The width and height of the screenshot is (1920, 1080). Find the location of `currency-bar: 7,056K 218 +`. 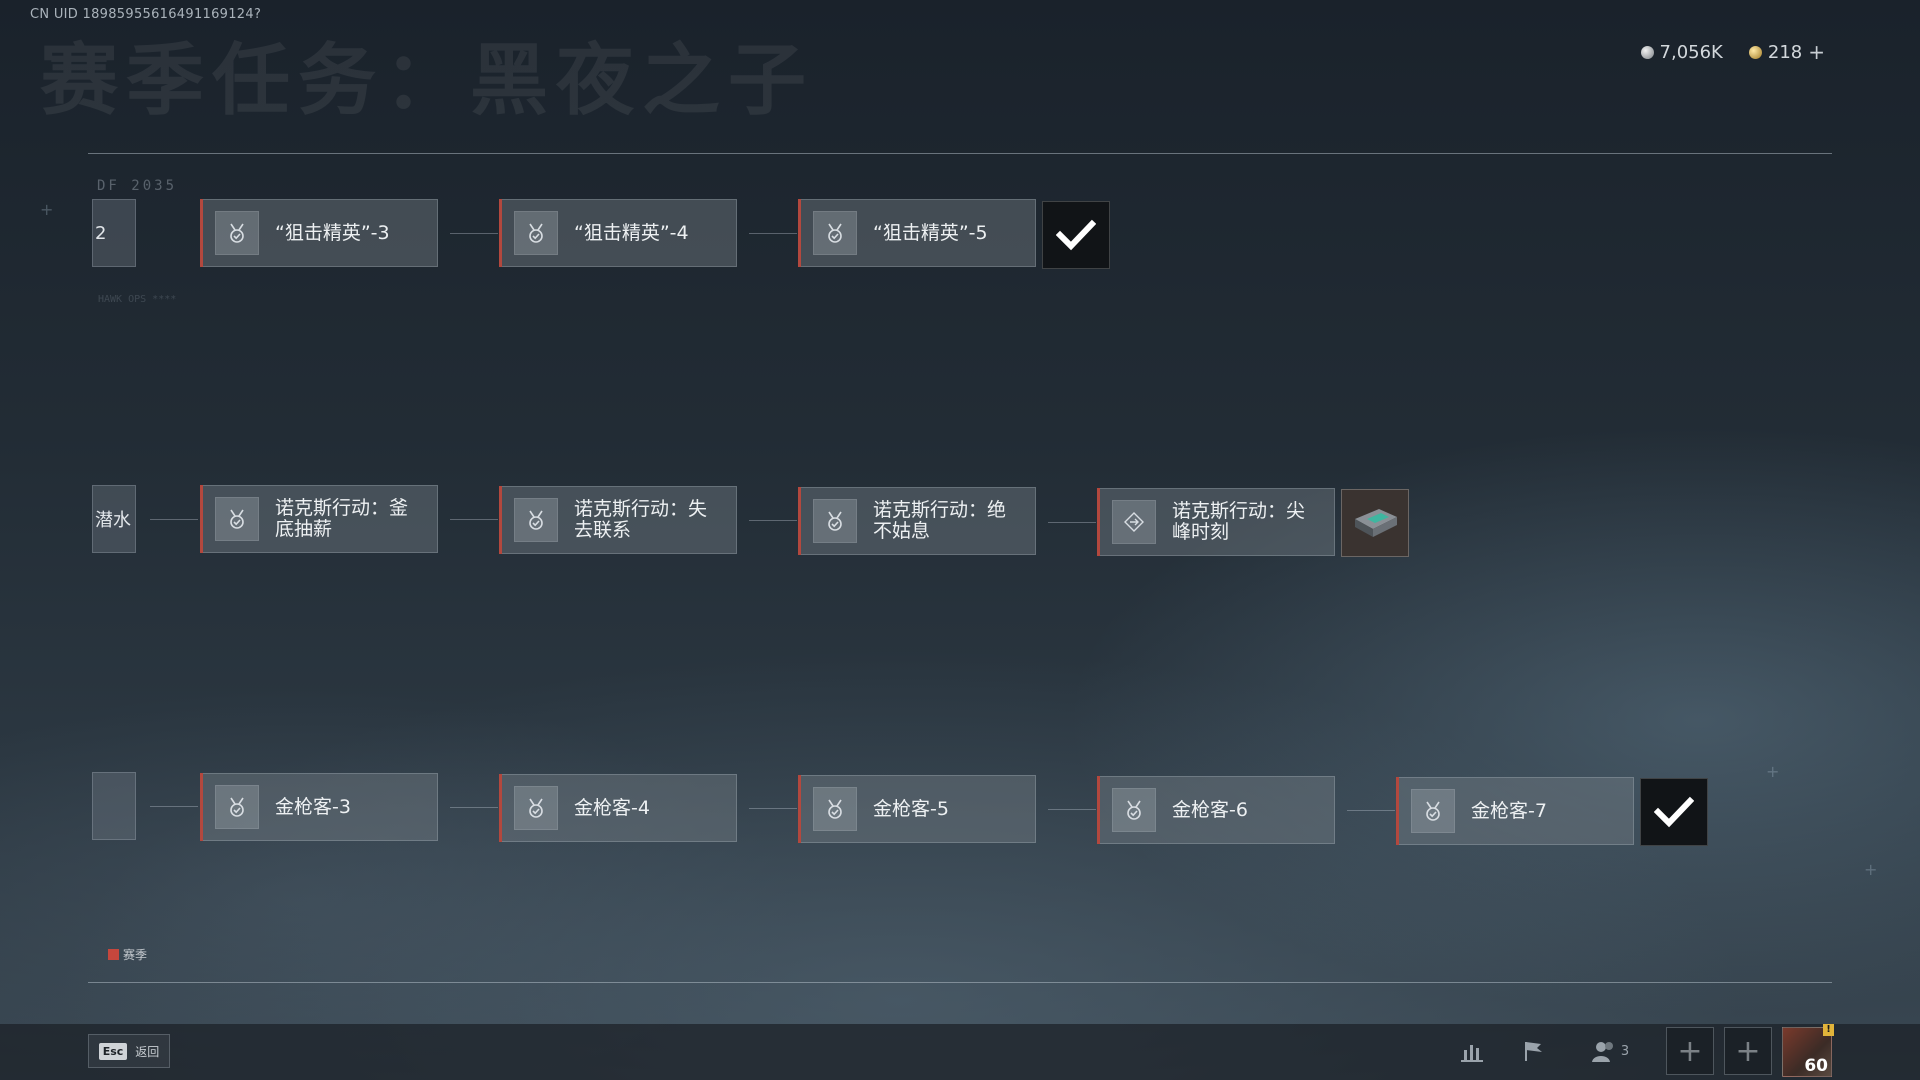

currency-bar: 7,056K 218 + is located at coordinates (1732, 52).